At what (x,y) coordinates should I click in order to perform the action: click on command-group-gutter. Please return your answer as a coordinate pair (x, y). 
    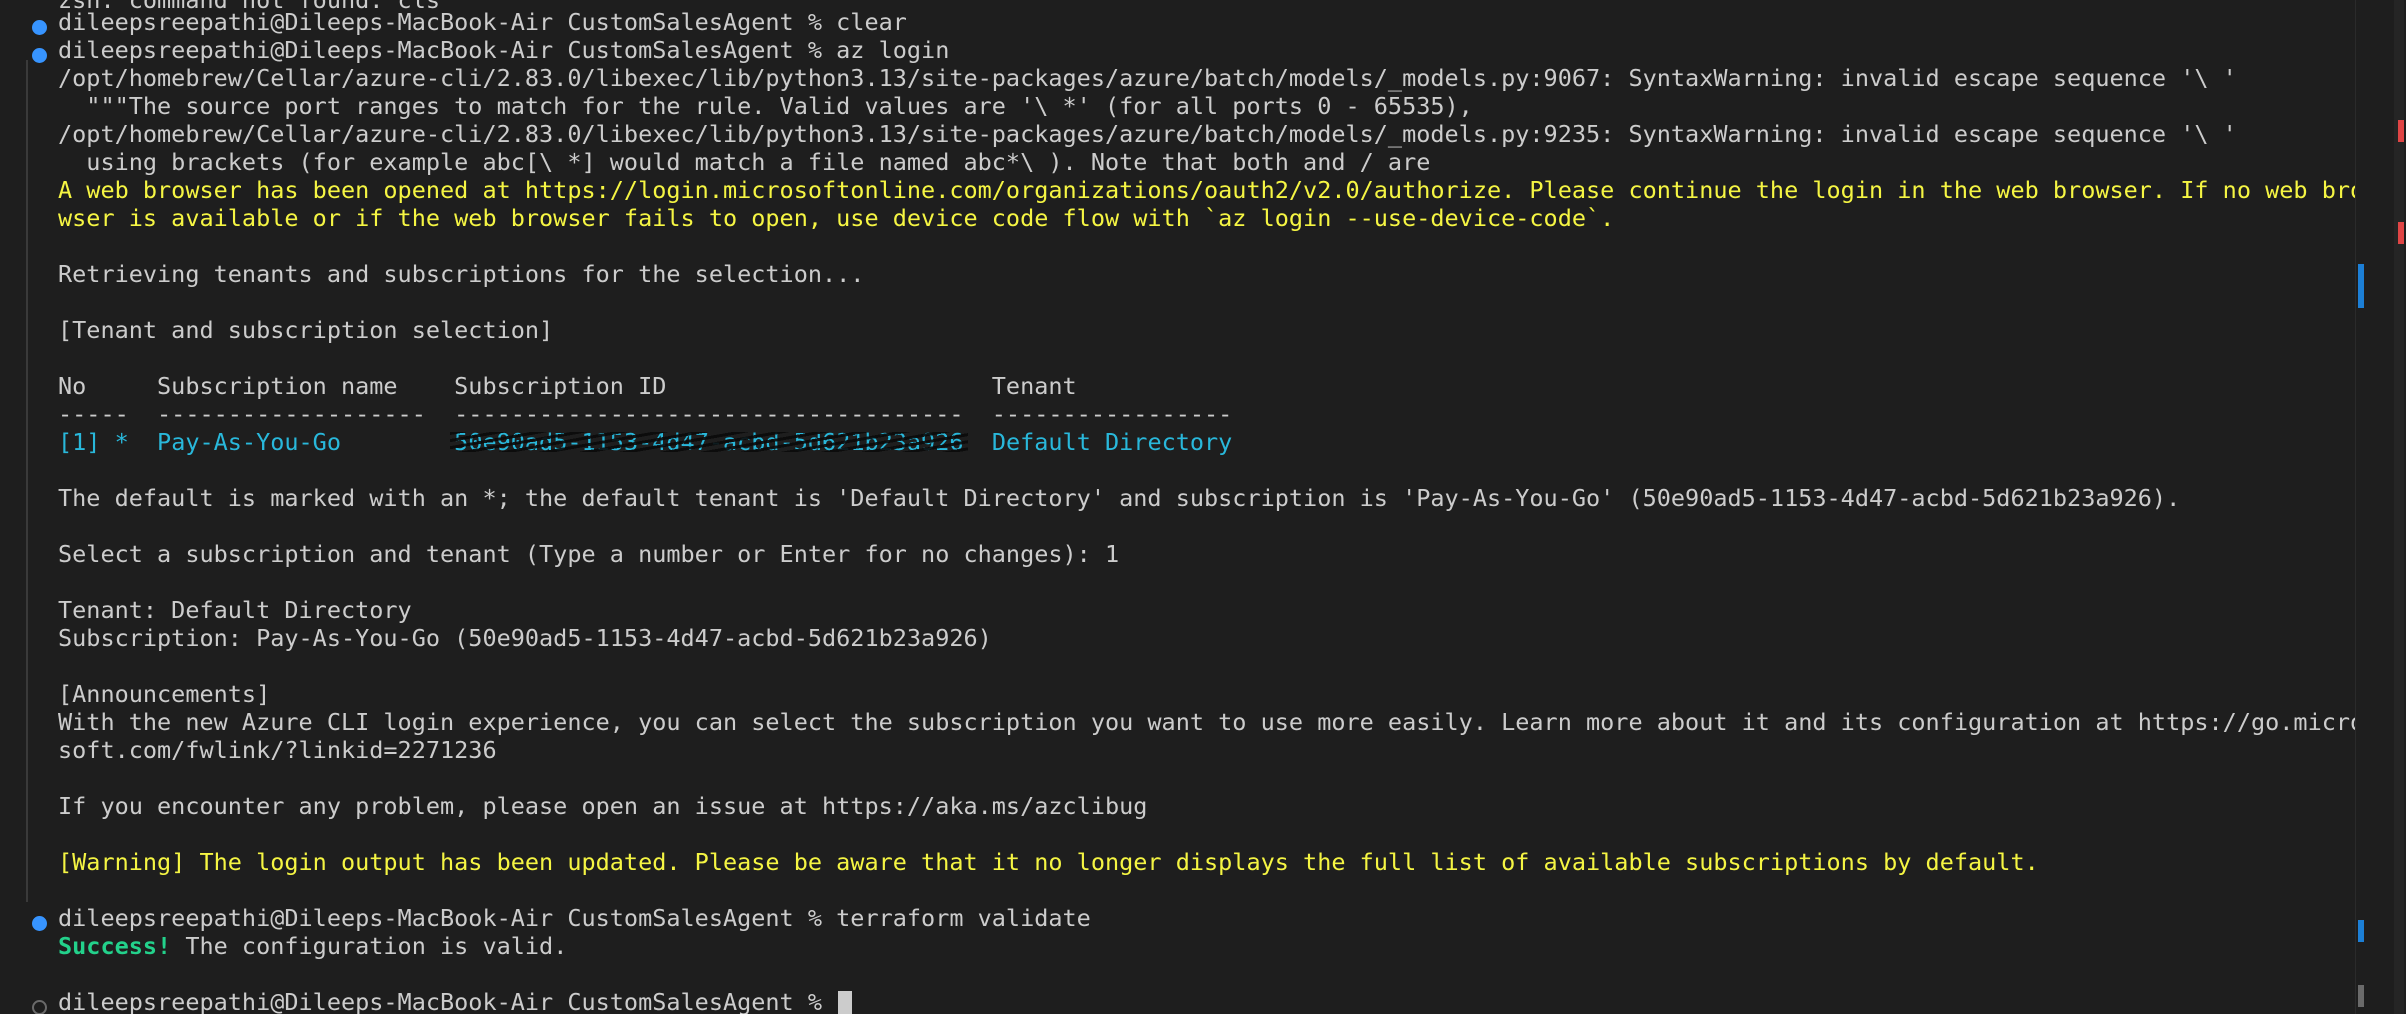
    Looking at the image, I should click on (27, 481).